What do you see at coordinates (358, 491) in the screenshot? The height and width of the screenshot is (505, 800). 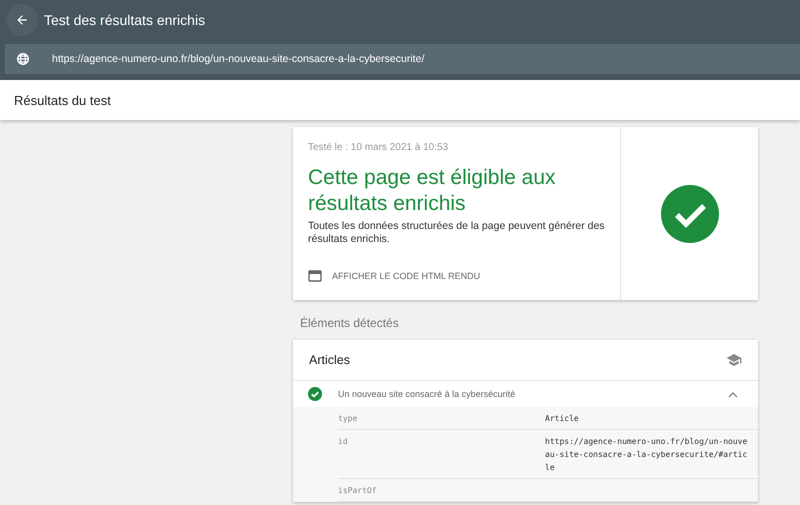 I see `property-name: isPartOf` at bounding box center [358, 491].